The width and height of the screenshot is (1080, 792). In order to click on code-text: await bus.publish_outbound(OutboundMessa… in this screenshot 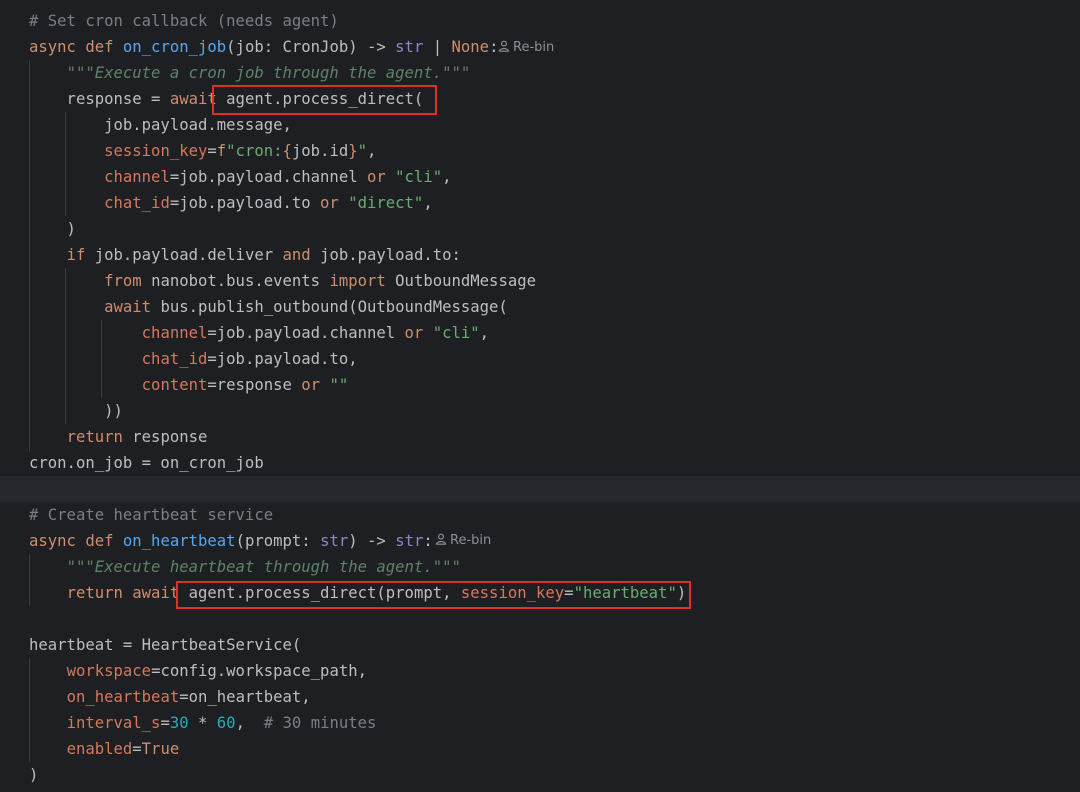, I will do `click(268, 307)`.